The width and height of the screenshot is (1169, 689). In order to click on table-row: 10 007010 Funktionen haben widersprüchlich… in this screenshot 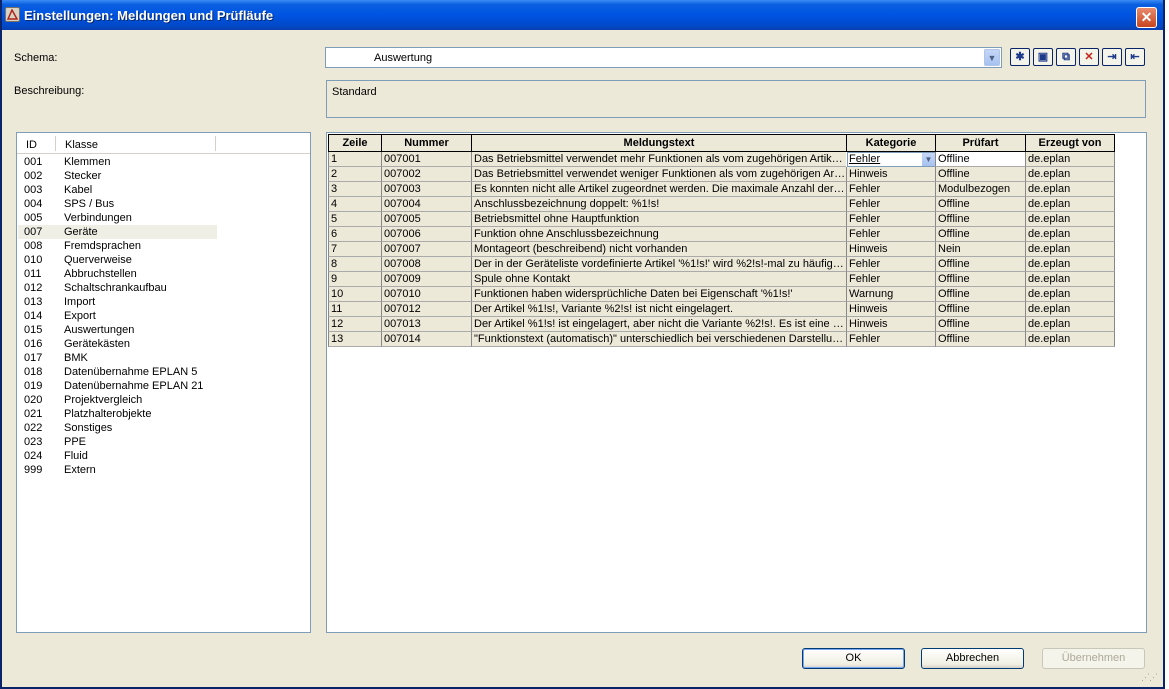, I will do `click(722, 294)`.